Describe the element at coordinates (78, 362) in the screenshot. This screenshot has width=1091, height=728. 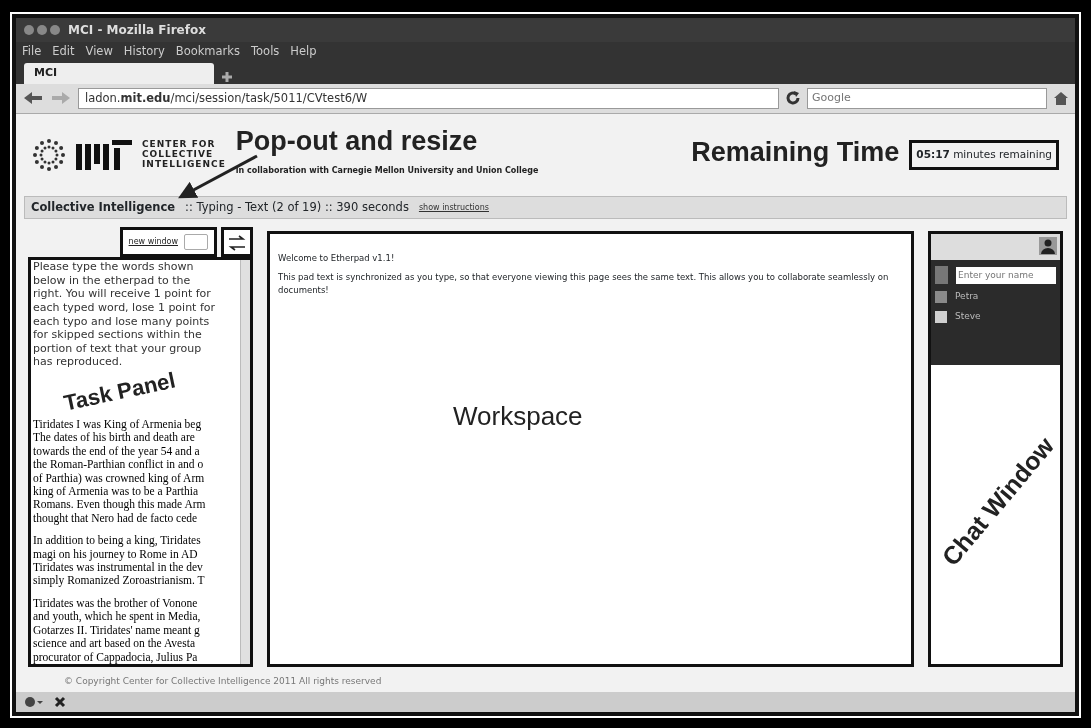
I see `instruction-line: has reproduced.` at that location.